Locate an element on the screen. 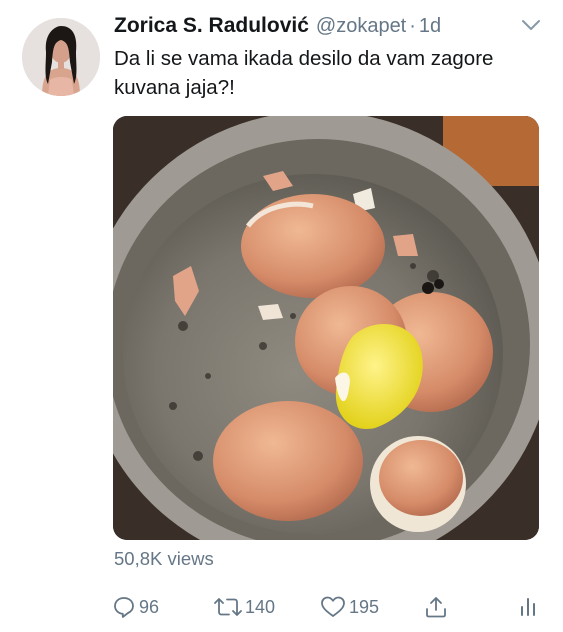 The height and width of the screenshot is (632, 563). heart-icon is located at coordinates (333, 607).